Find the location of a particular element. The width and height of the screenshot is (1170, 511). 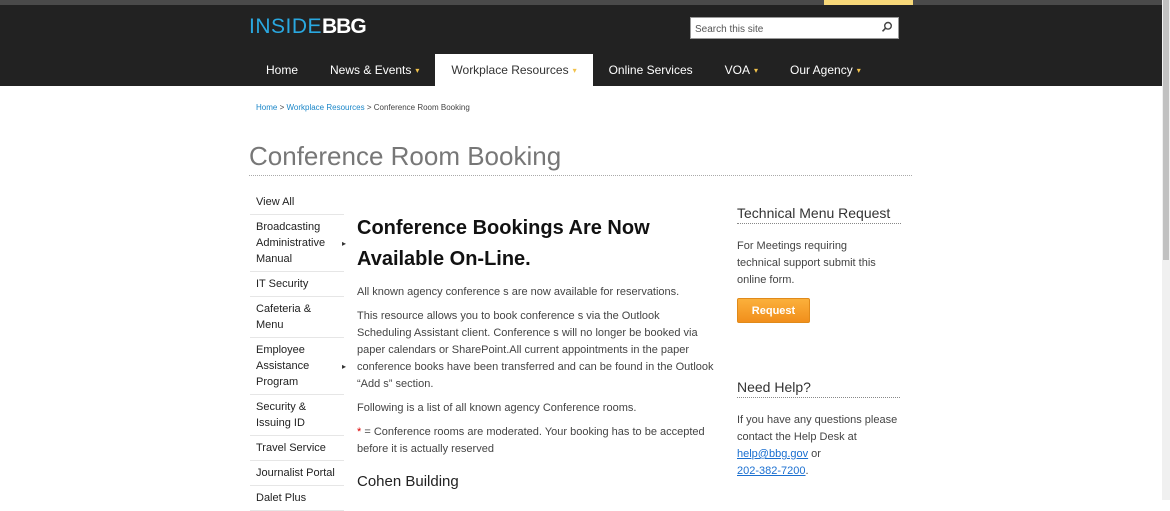

sidebar-item-view-all: View All is located at coordinates (297, 202).